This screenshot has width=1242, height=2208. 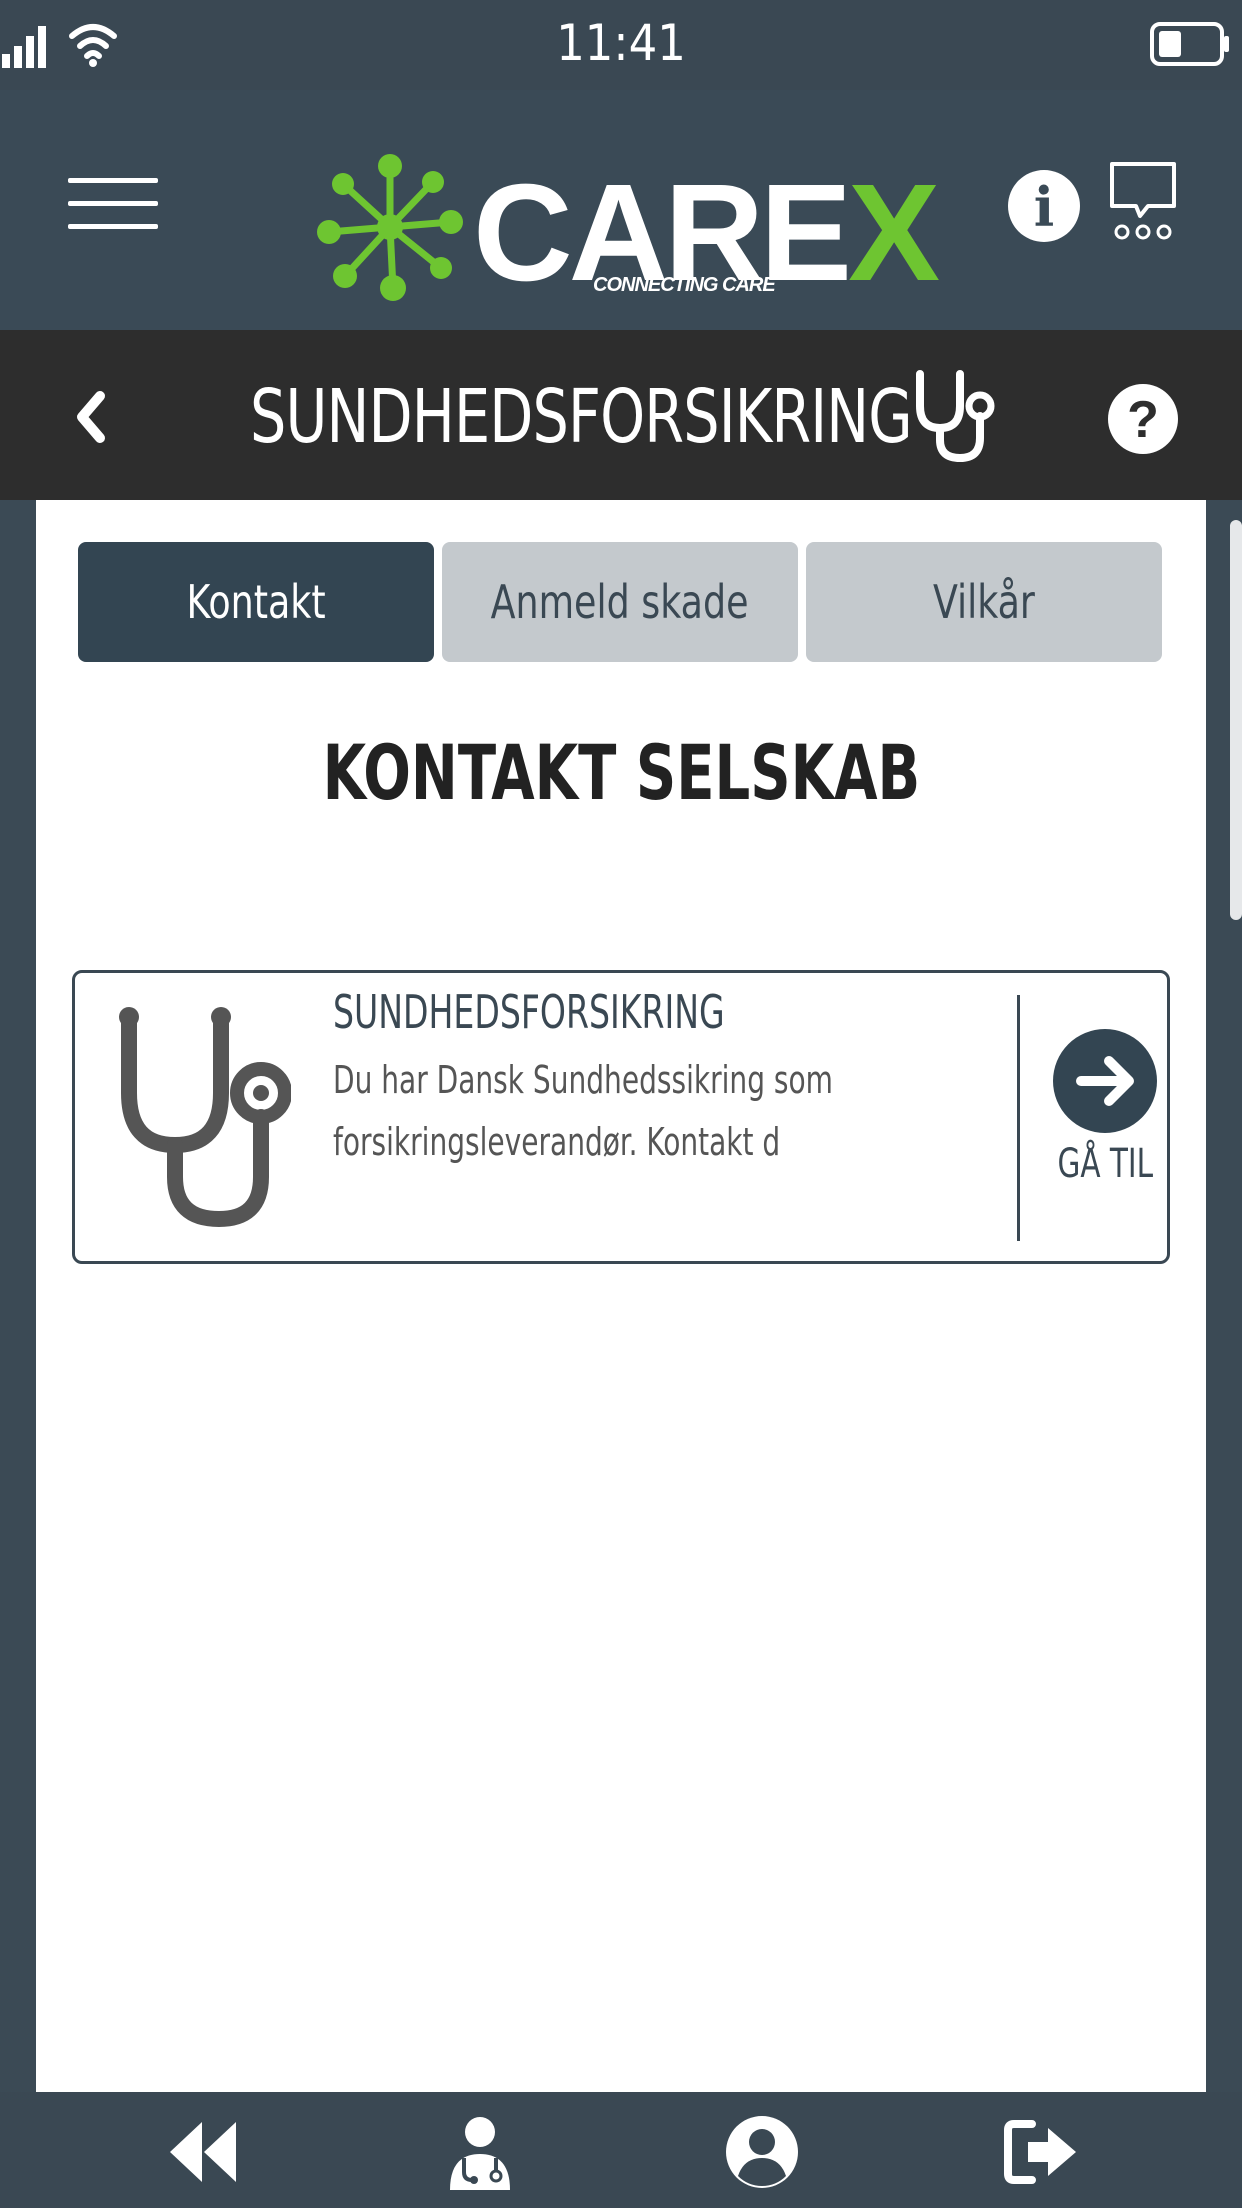 I want to click on carex-logo: CAREX CONNECTING CARE, so click(x=627, y=228).